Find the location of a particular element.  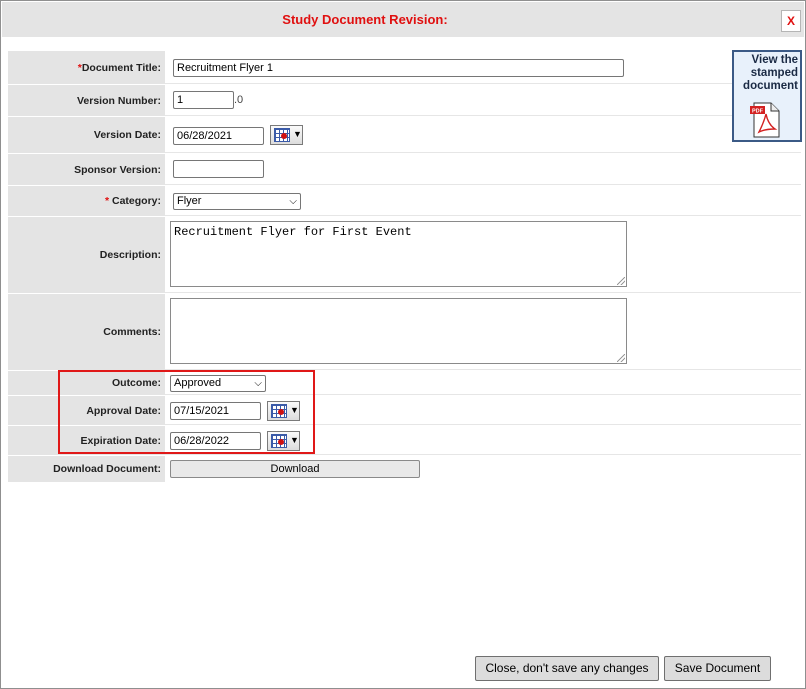

category-select: Flyer ⌵ is located at coordinates (237, 201).